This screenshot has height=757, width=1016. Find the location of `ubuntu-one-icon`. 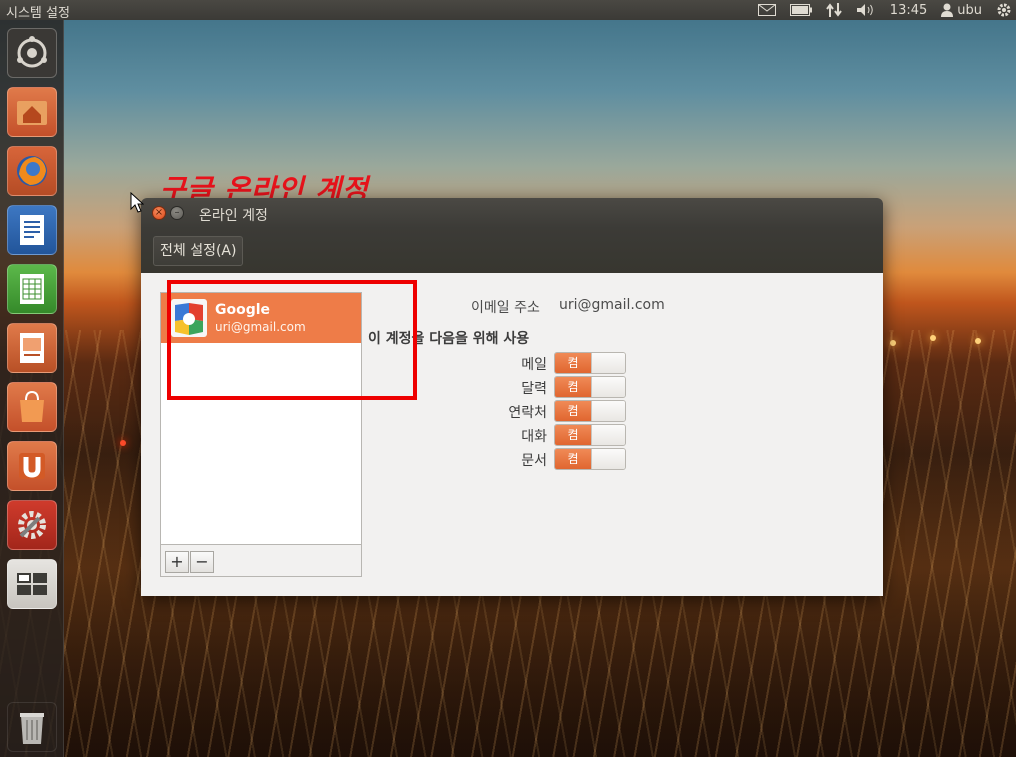

ubuntu-one-icon is located at coordinates (32, 466).